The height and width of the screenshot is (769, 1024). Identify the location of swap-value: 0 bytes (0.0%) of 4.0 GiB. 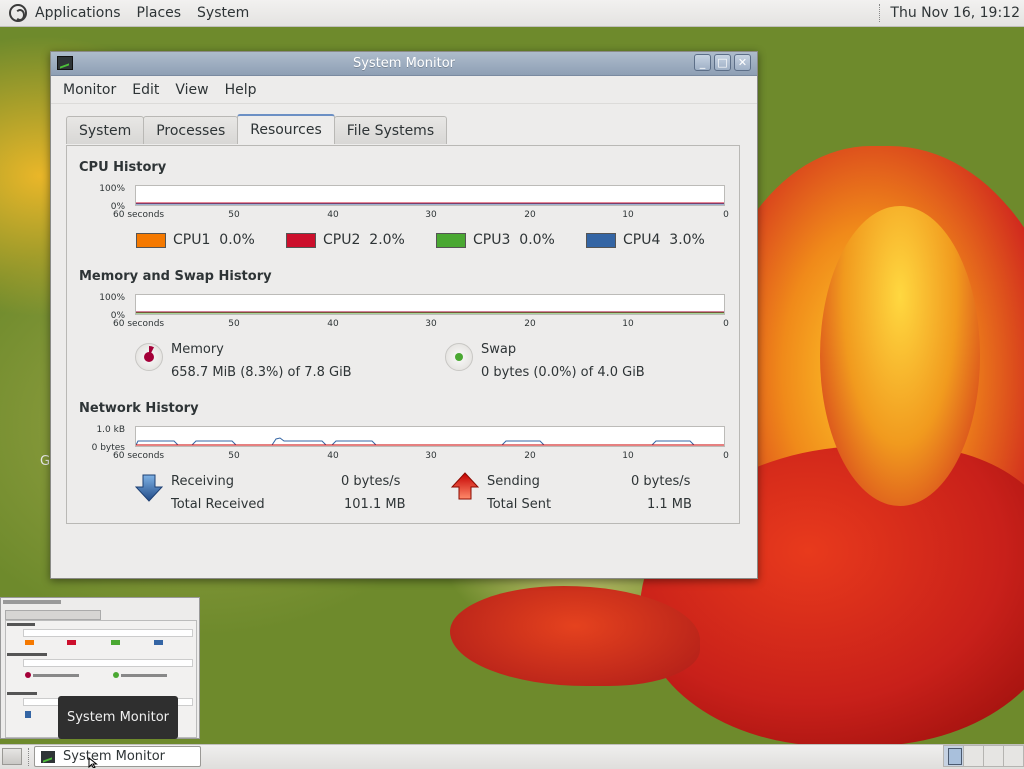
(563, 372).